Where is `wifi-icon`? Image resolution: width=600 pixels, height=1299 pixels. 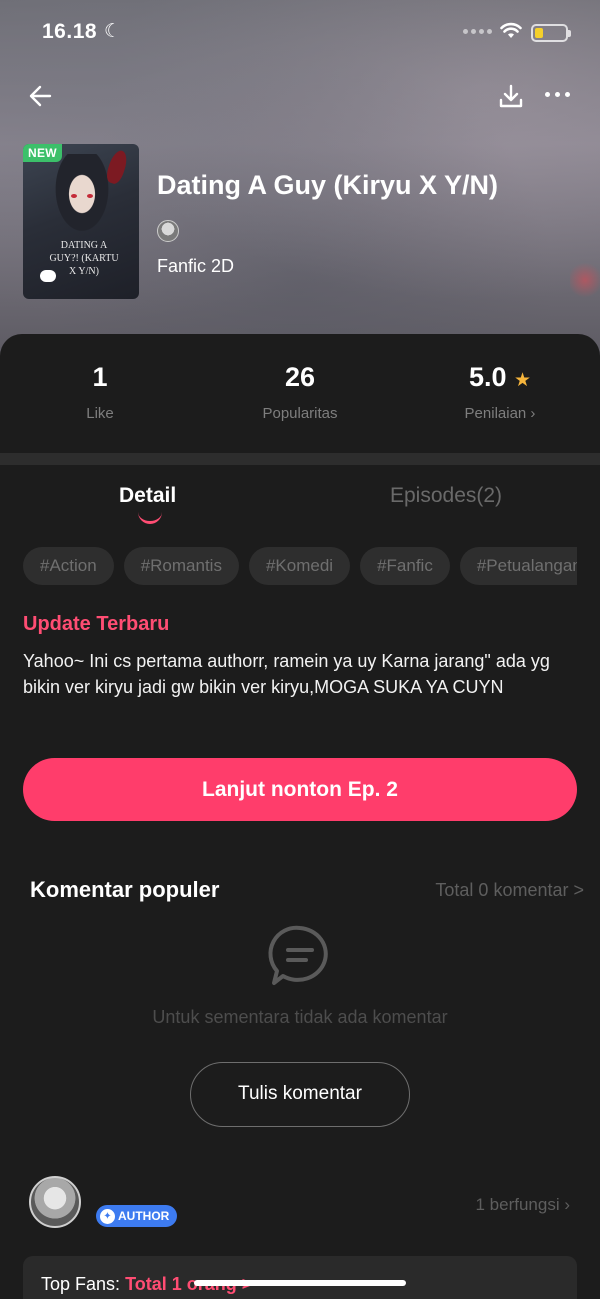
wifi-icon is located at coordinates (511, 30).